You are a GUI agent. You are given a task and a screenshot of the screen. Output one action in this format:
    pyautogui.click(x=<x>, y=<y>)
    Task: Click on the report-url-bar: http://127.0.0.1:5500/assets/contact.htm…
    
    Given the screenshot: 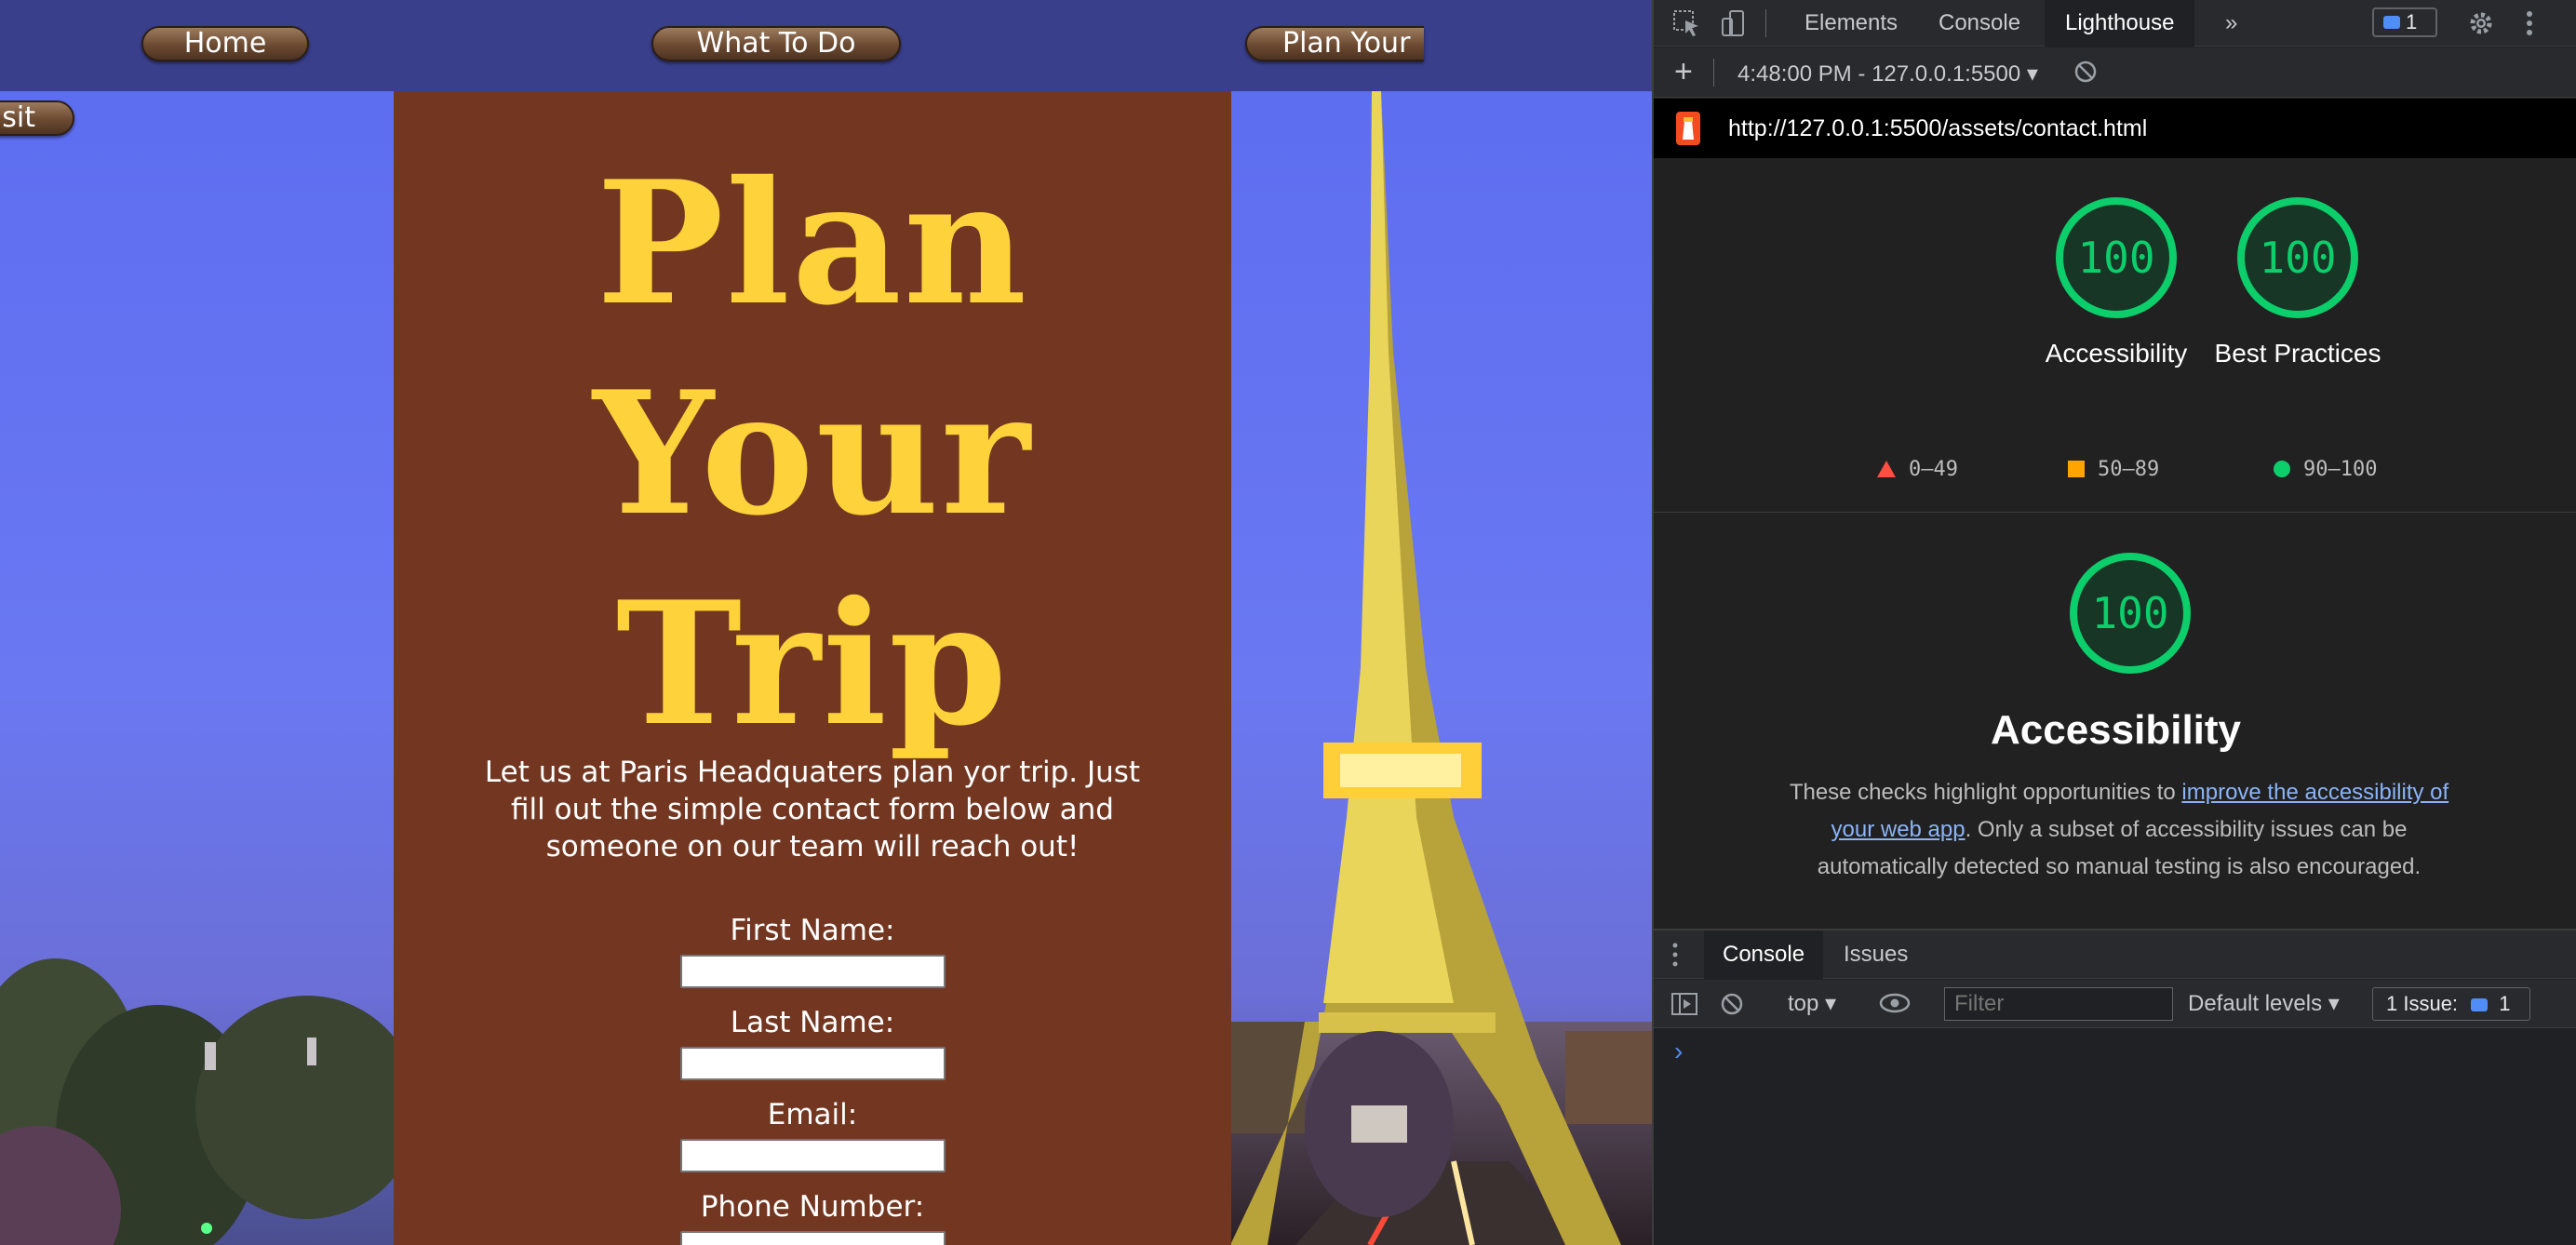 What is the action you would take?
    pyautogui.click(x=2115, y=128)
    